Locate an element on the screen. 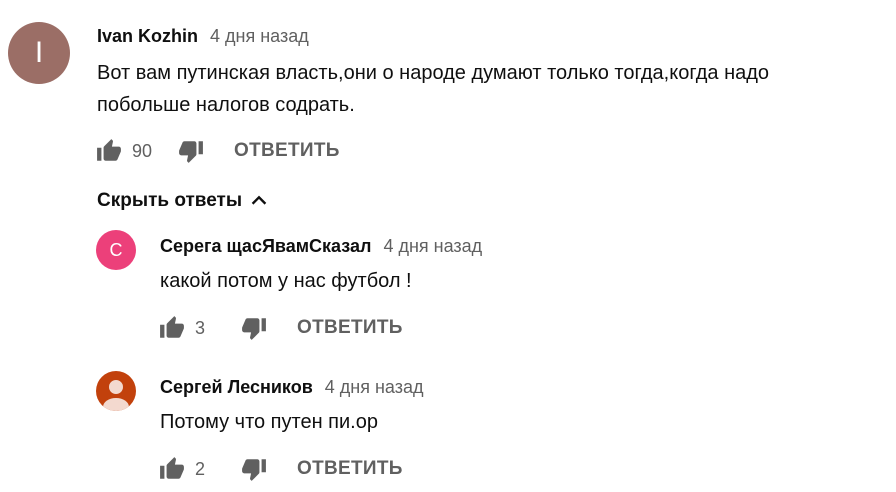  comment-author: Ivan Kozhin is located at coordinates (147, 36).